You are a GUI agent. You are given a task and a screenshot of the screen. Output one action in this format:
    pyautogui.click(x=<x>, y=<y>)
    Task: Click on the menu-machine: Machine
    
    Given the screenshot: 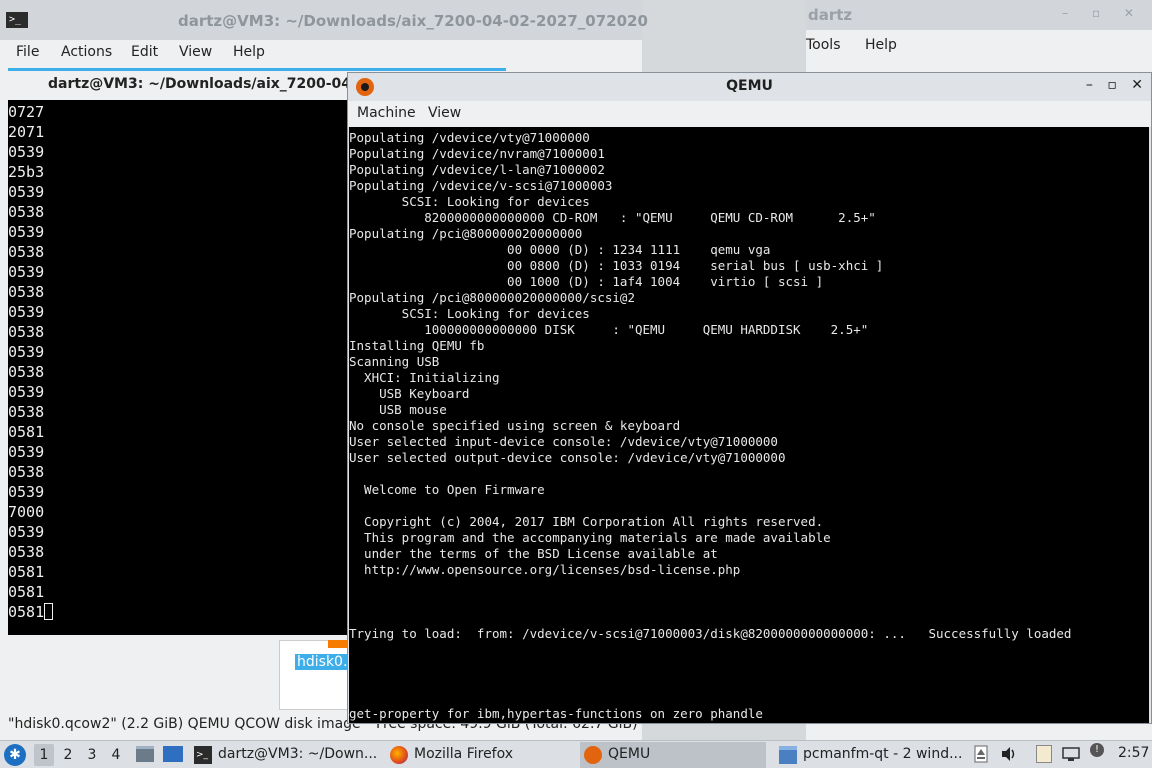 What is the action you would take?
    pyautogui.click(x=386, y=113)
    